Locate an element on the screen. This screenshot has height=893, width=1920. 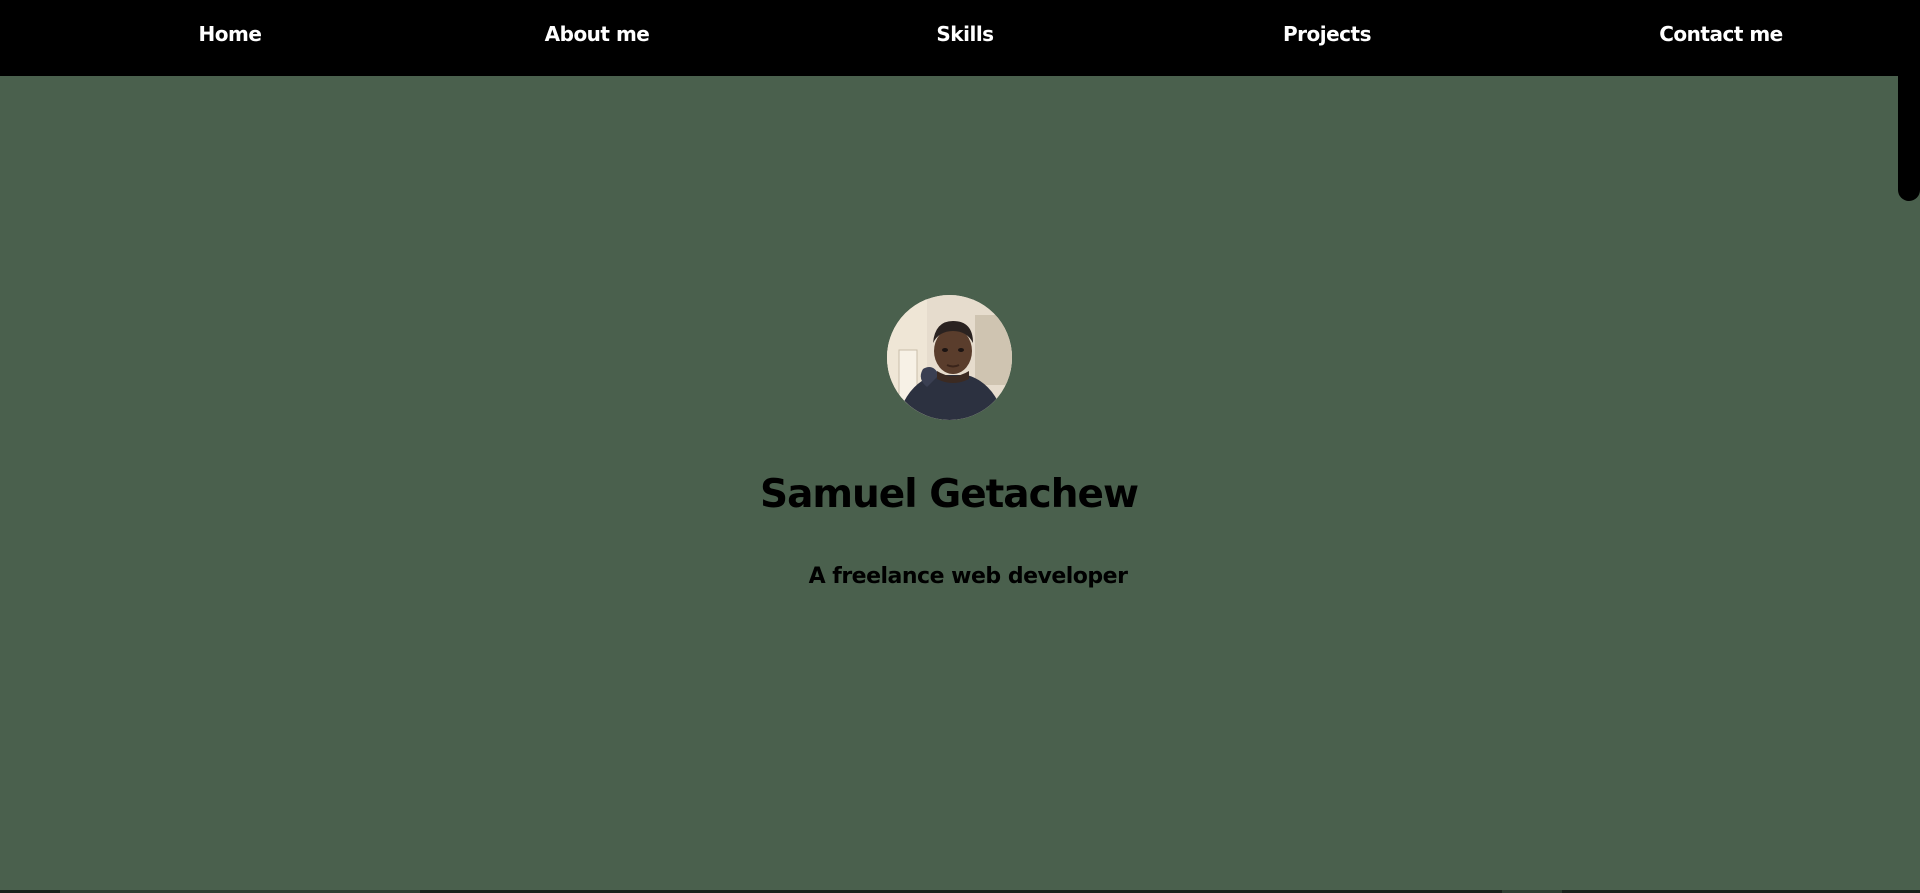
profile-avatar is located at coordinates (949, 357).